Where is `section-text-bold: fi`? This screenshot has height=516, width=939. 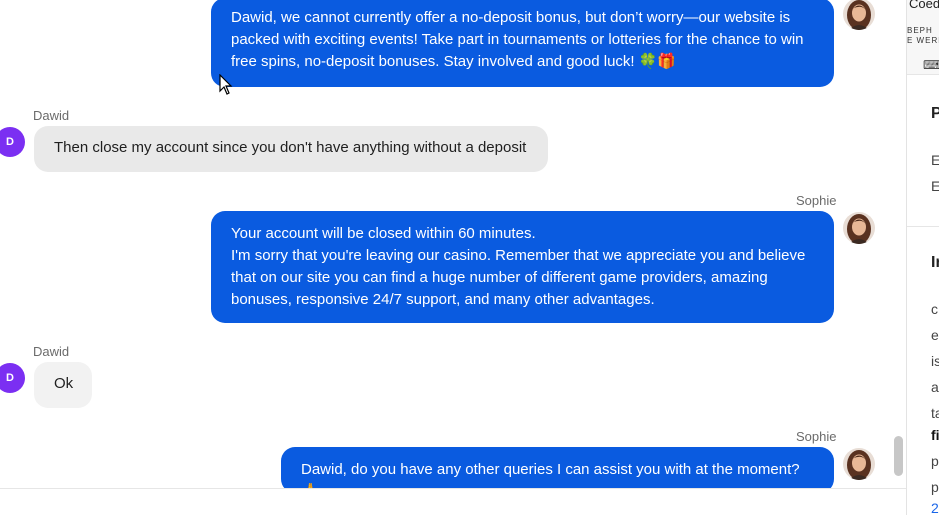 section-text-bold: fi is located at coordinates (935, 435).